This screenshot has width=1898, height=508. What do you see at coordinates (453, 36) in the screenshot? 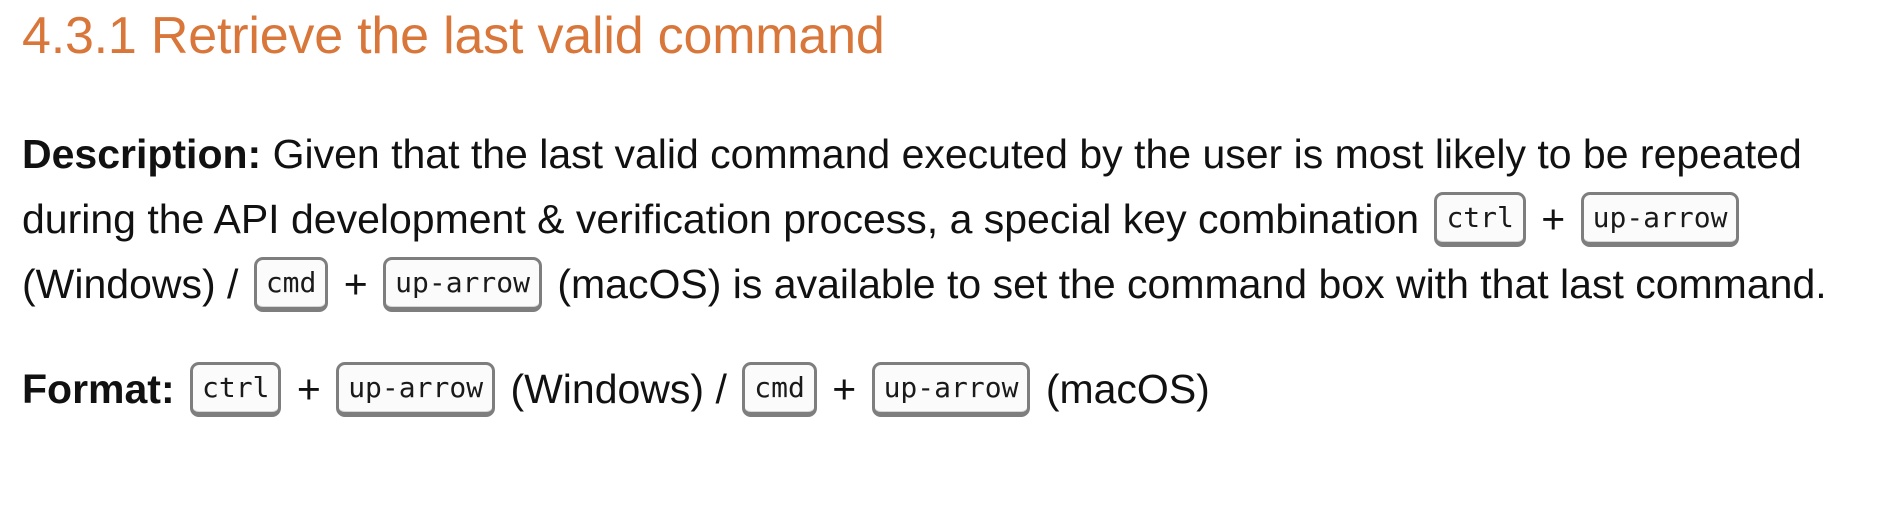
I see `section-heading: 4.3.1 Retrieve the last valid command` at bounding box center [453, 36].